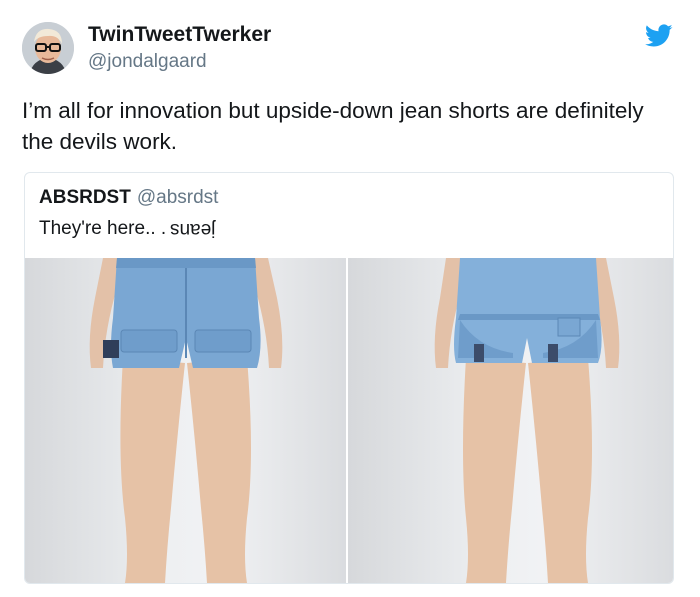 The image size is (700, 597). What do you see at coordinates (659, 36) in the screenshot?
I see `twitter-bird-icon` at bounding box center [659, 36].